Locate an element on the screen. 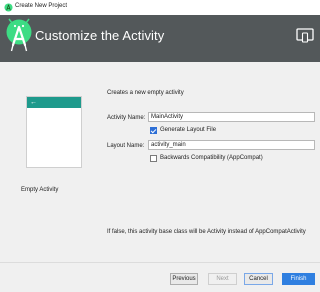  back-arrow-icon: ← is located at coordinates (33, 102).